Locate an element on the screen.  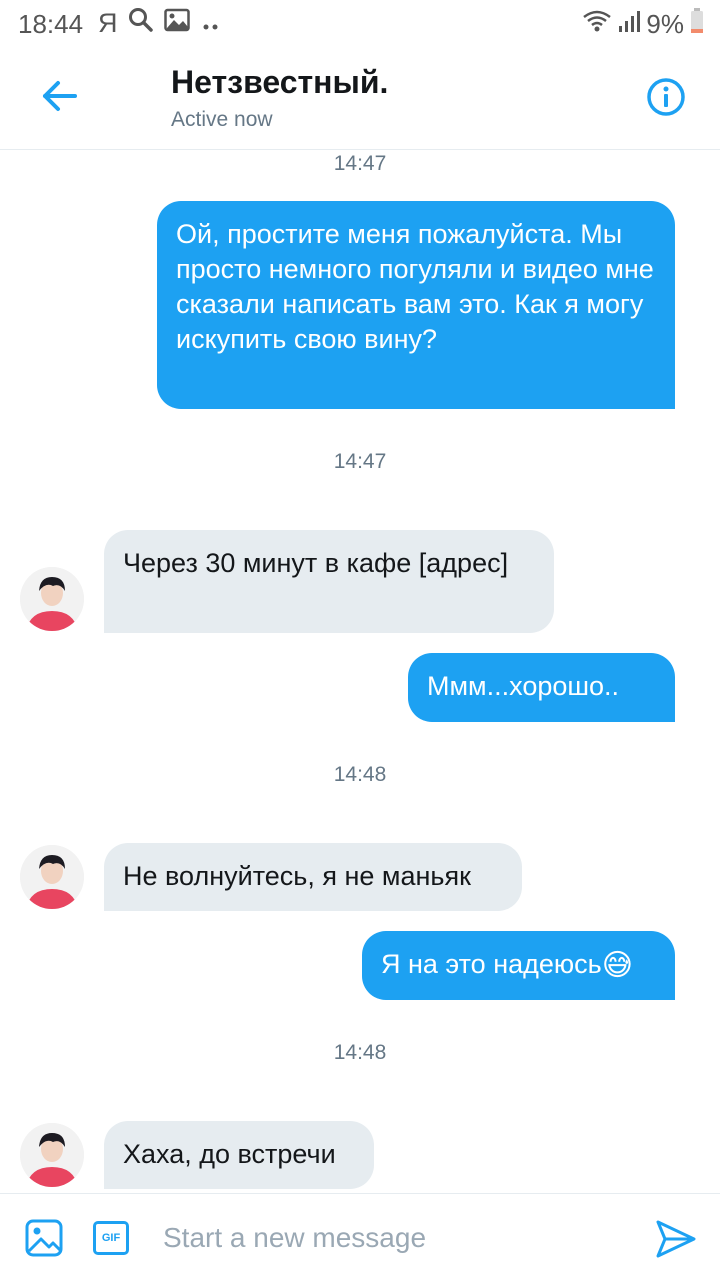
send-button is located at coordinates (676, 1239).